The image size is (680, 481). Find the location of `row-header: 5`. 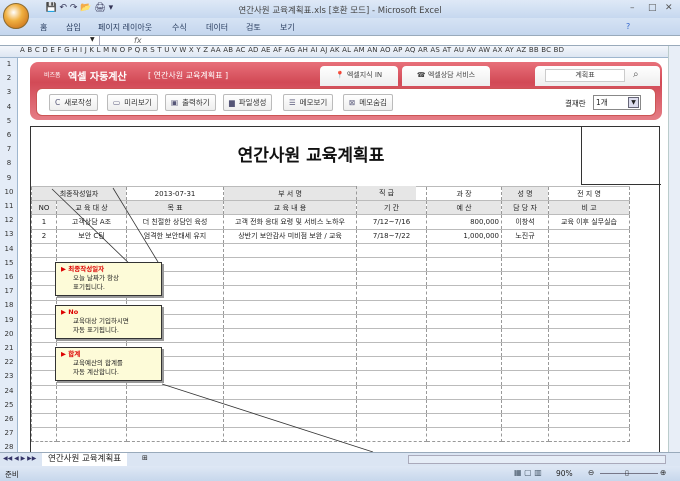

row-header: 5 is located at coordinates (9, 121).